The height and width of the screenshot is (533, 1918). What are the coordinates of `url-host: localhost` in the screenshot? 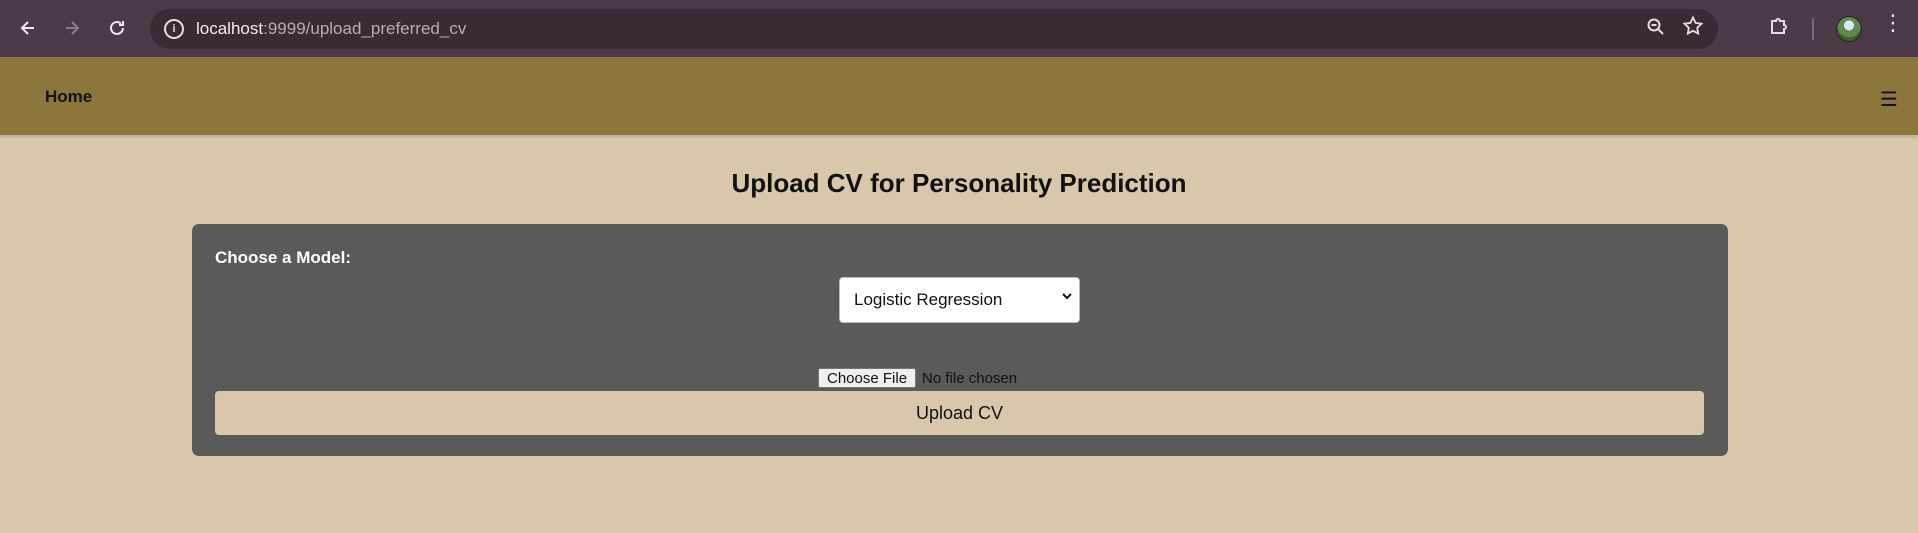 It's located at (230, 28).